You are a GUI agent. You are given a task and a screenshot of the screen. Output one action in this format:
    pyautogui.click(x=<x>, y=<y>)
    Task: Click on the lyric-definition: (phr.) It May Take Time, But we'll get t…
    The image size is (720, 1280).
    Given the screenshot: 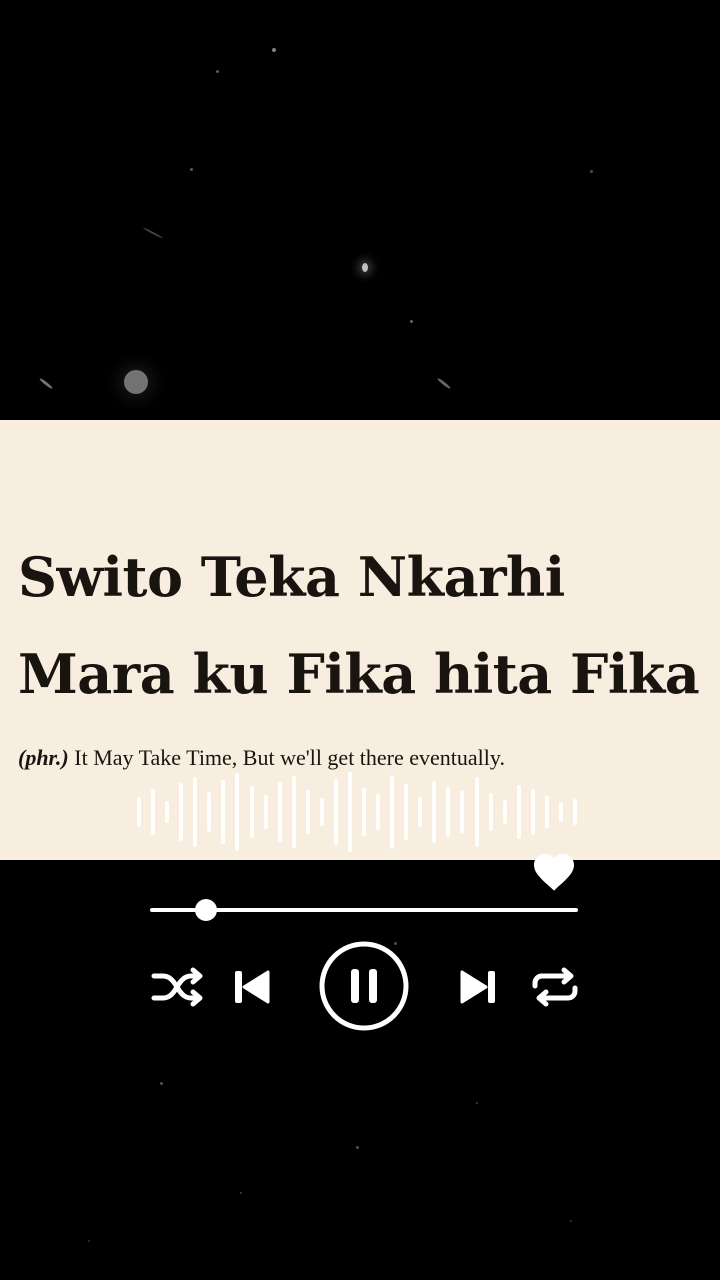 What is the action you would take?
    pyautogui.click(x=261, y=758)
    